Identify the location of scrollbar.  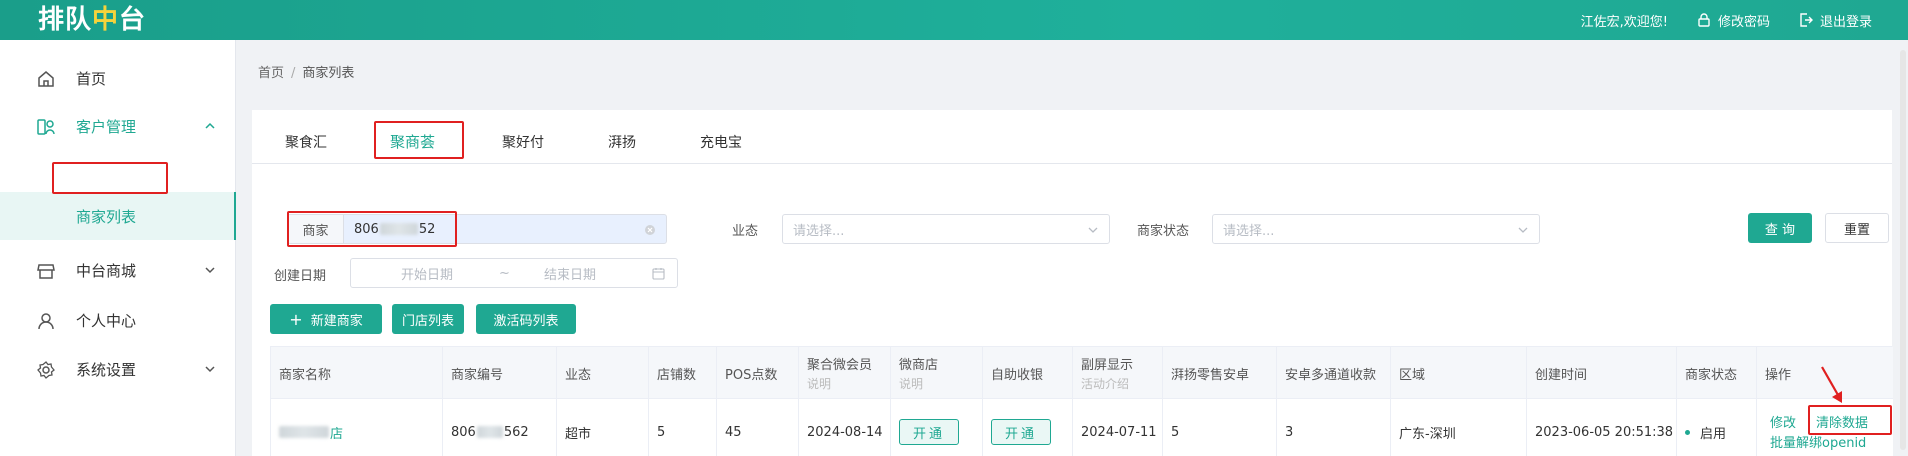
(1903, 250).